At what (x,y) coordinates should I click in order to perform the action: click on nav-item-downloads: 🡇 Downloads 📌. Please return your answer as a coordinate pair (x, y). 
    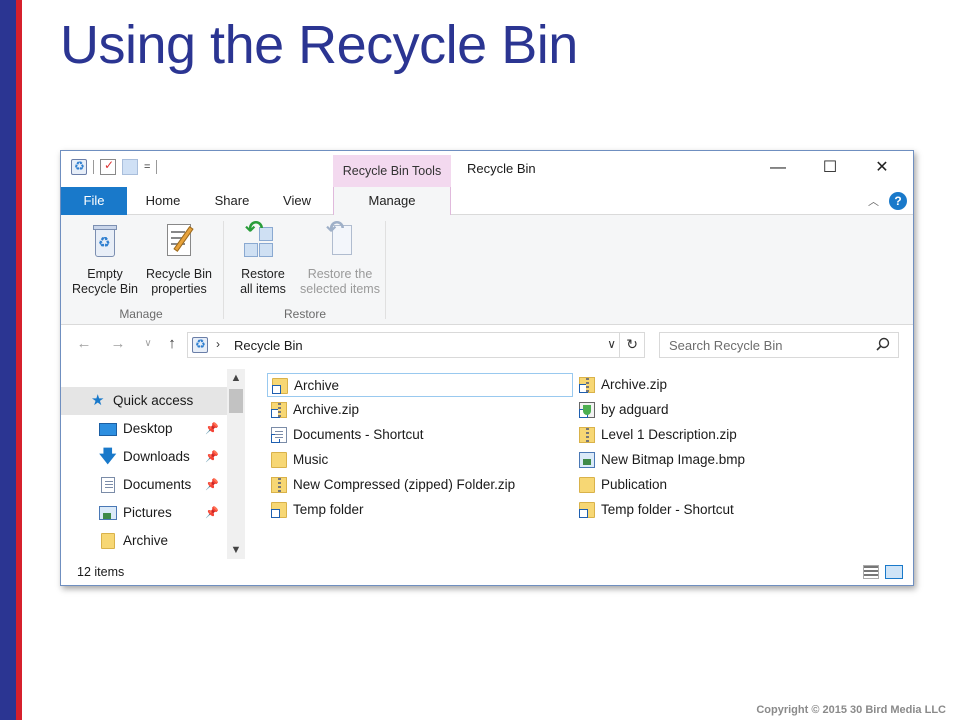
    Looking at the image, I should click on (144, 457).